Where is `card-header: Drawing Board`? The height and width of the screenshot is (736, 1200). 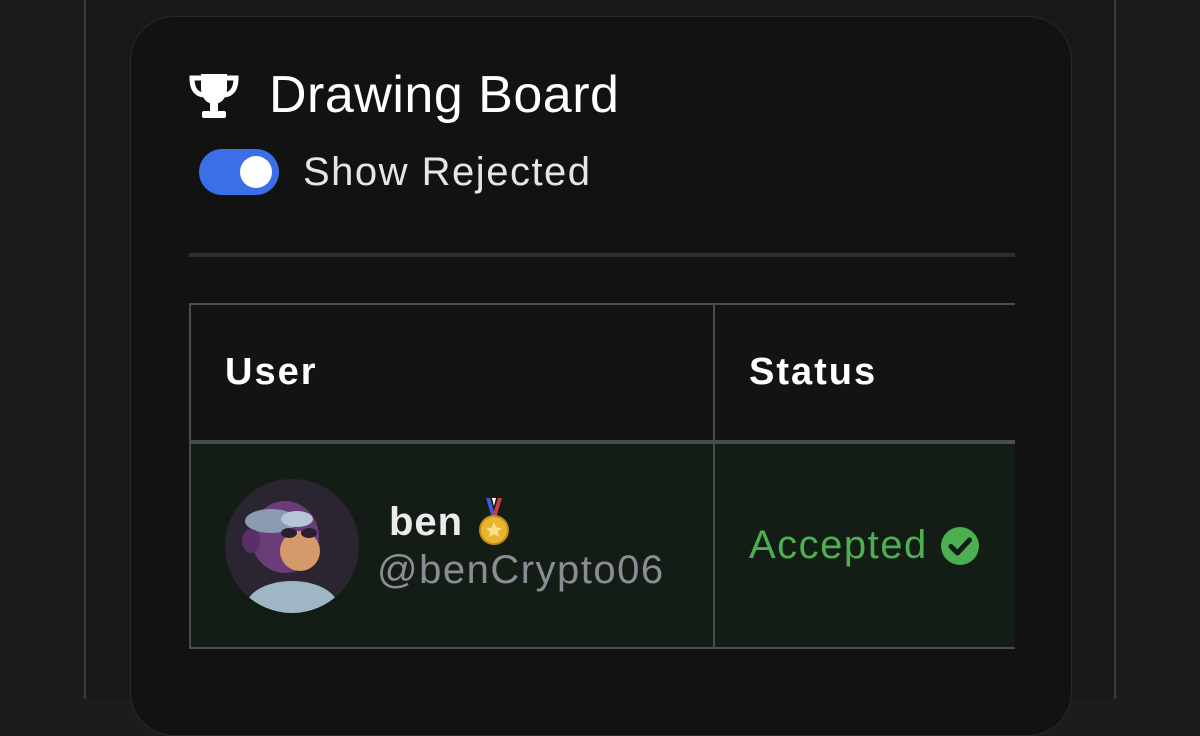
card-header: Drawing Board is located at coordinates (403, 95).